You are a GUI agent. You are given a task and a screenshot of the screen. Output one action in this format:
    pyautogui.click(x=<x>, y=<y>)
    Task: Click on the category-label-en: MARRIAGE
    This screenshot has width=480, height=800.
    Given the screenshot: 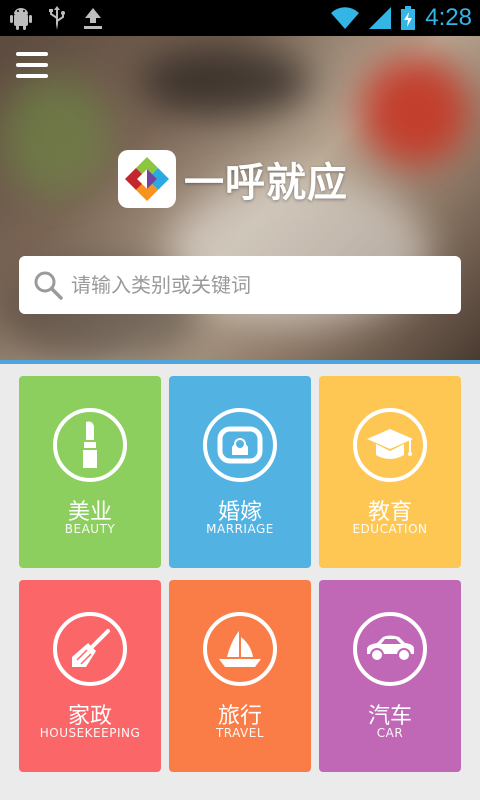 What is the action you would take?
    pyautogui.click(x=240, y=529)
    